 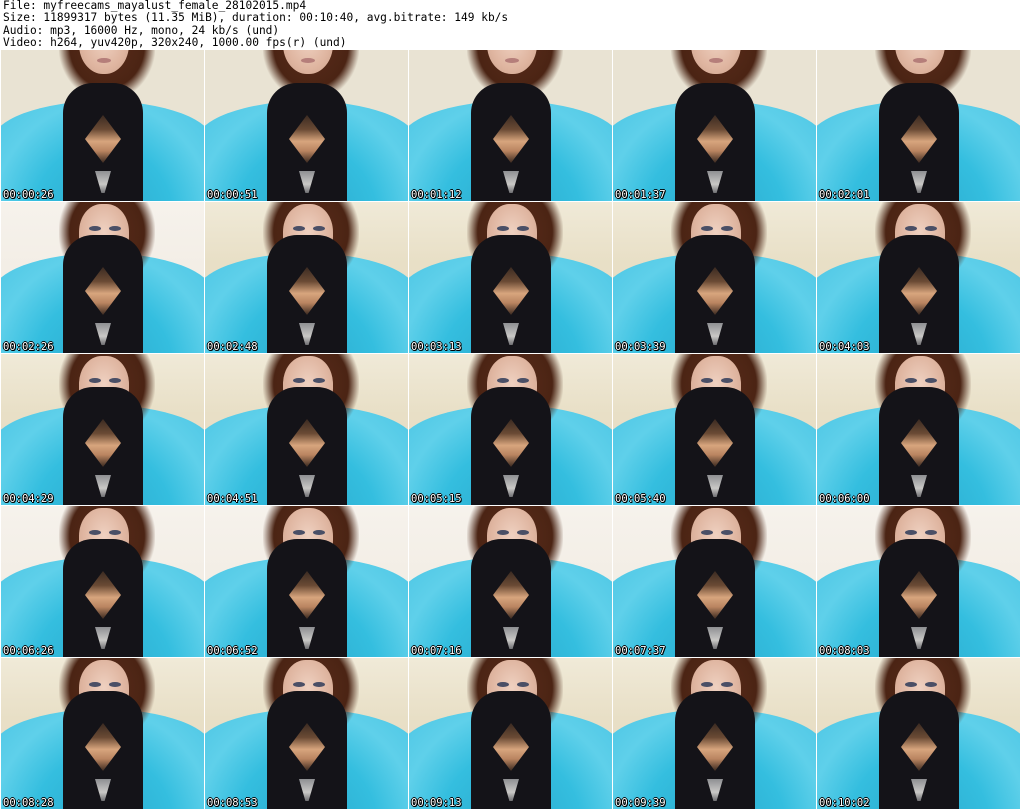 What do you see at coordinates (306, 125) in the screenshot?
I see `thumbnail-frame: 00:00:51` at bounding box center [306, 125].